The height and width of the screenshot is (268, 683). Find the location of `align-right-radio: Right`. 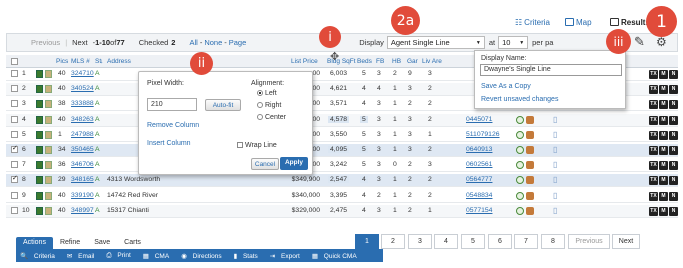

align-right-radio: Right is located at coordinates (269, 105).